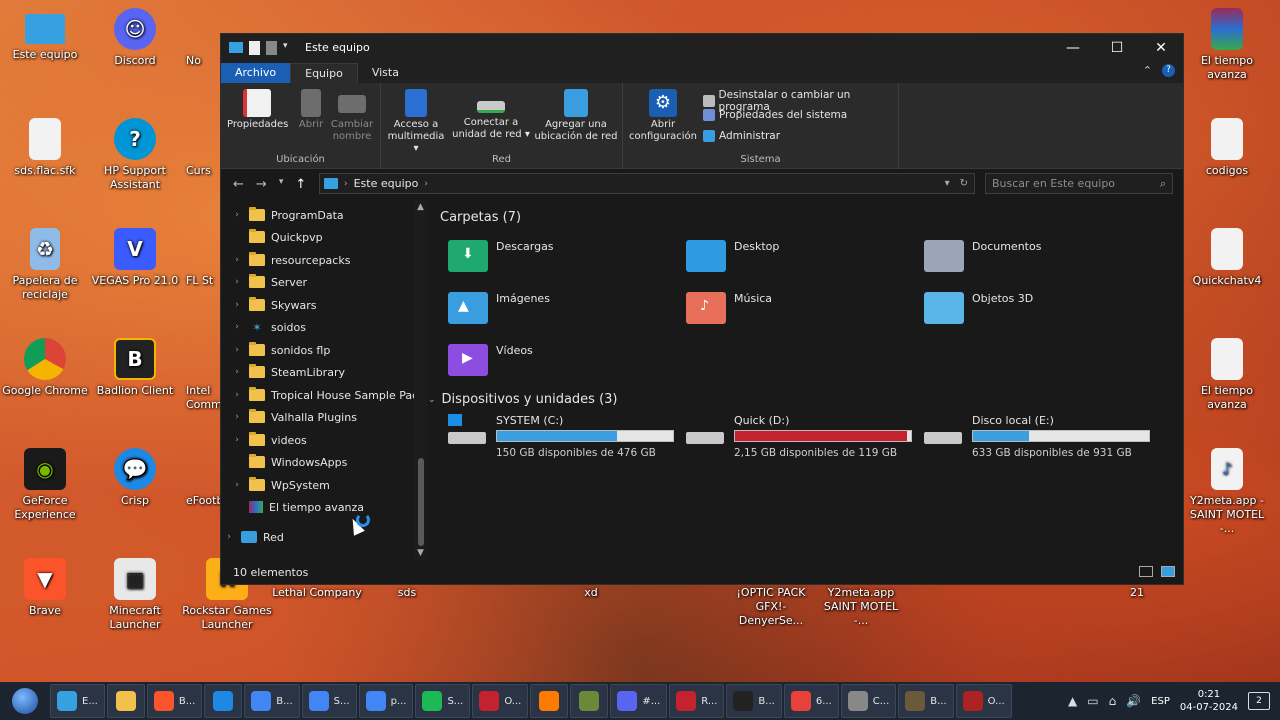  I want to click on taskbar-item-filezilla, so click(549, 701).